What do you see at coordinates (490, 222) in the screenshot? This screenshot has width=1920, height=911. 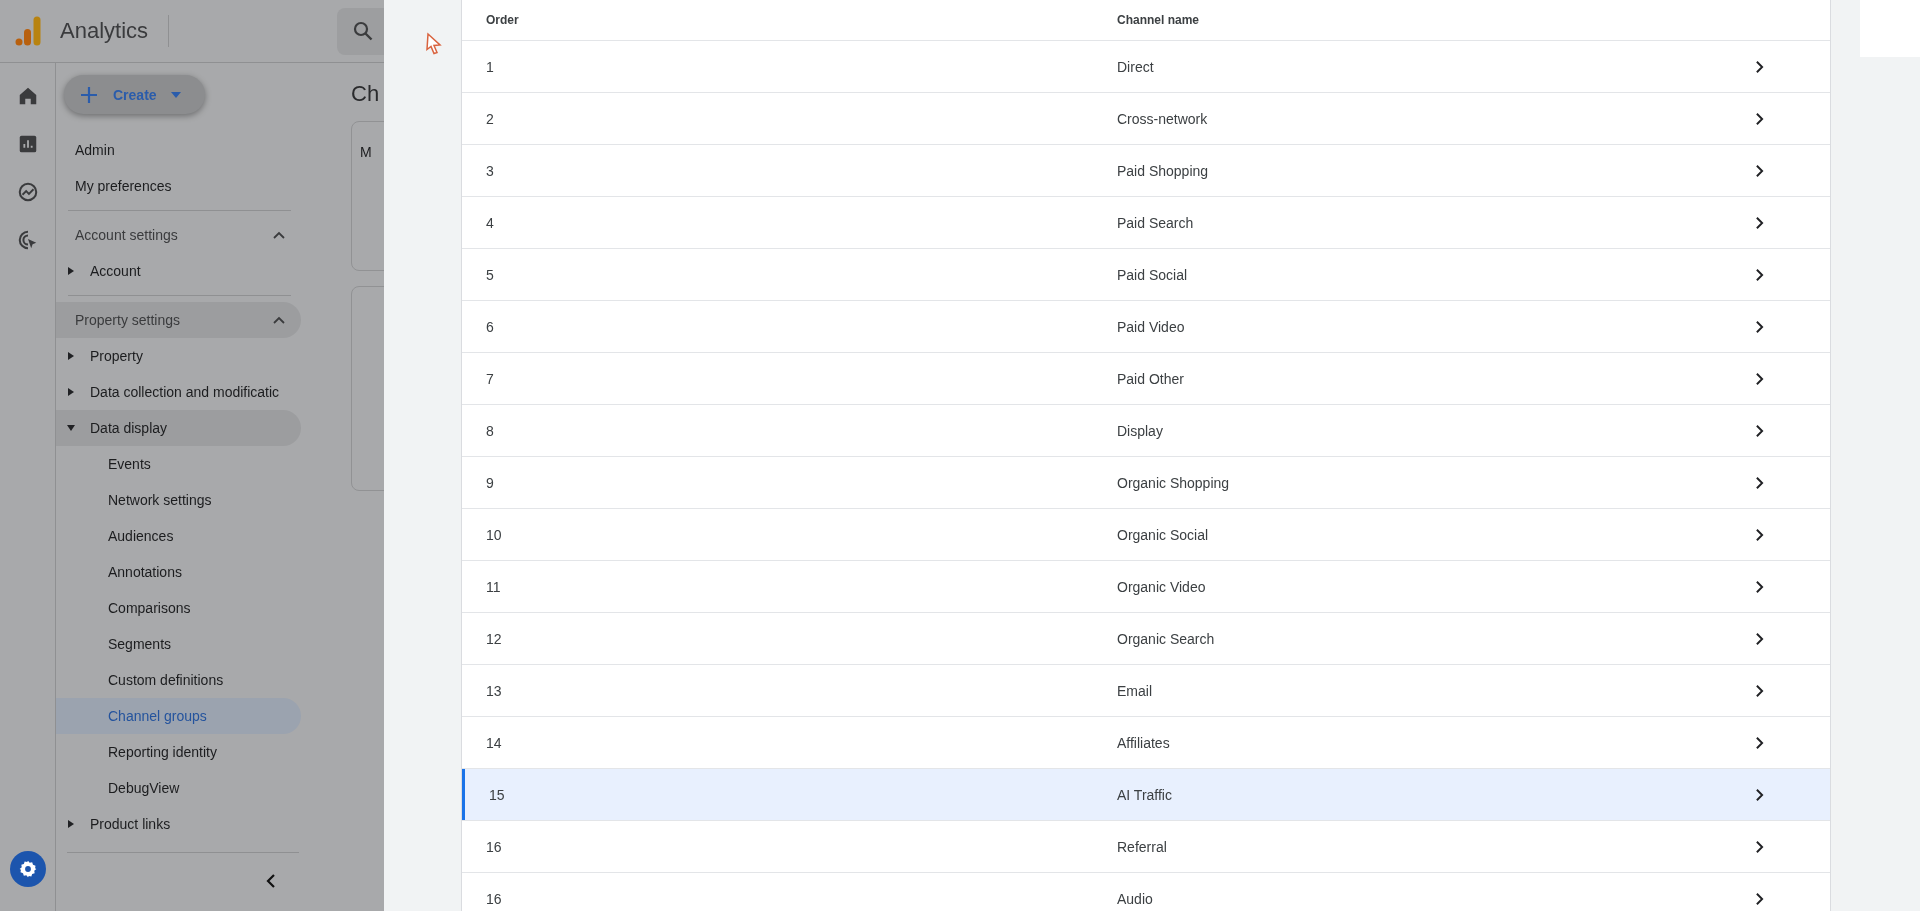 I see `table-cell-text: 4` at bounding box center [490, 222].